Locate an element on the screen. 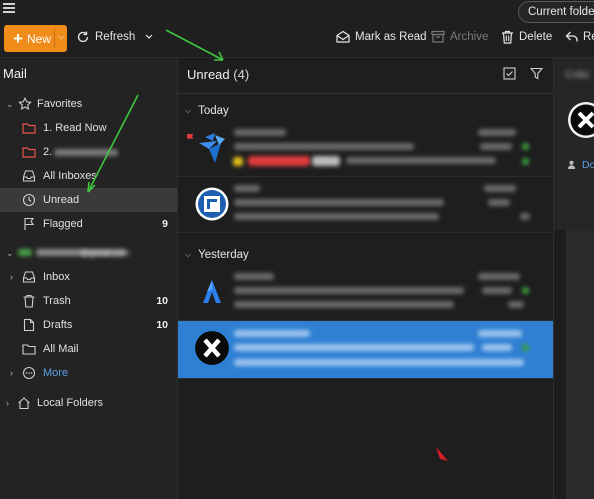 This screenshot has height=499, width=594. delete-button: Delete is located at coordinates (526, 37).